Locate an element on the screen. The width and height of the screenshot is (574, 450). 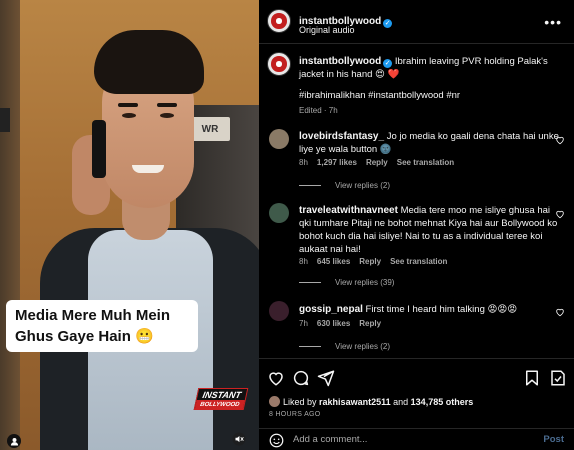
comment-meta: 8h 645 likes Reply See translation is located at coordinates (377, 261).